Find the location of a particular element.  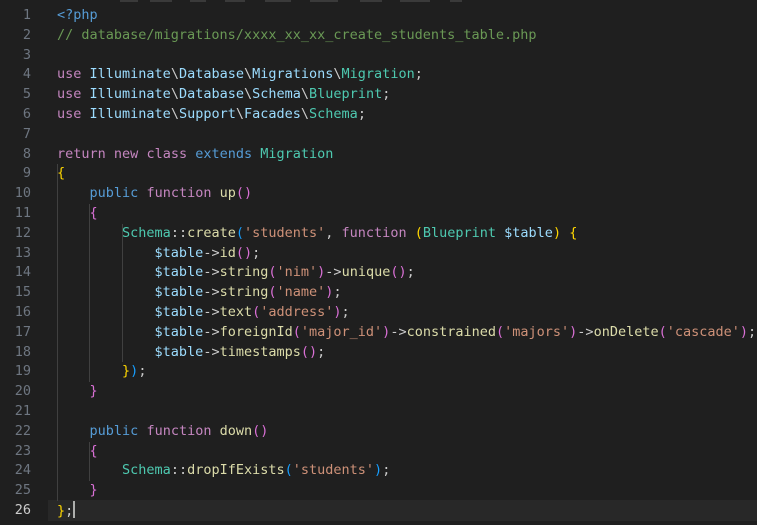

code-line: $table->id(); is located at coordinates (407, 254).